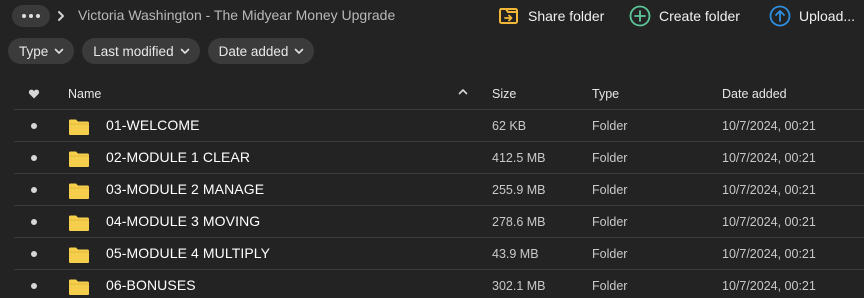 This screenshot has height=298, width=864. Describe the element at coordinates (509, 126) in the screenshot. I see `file-size: 62 KB` at that location.